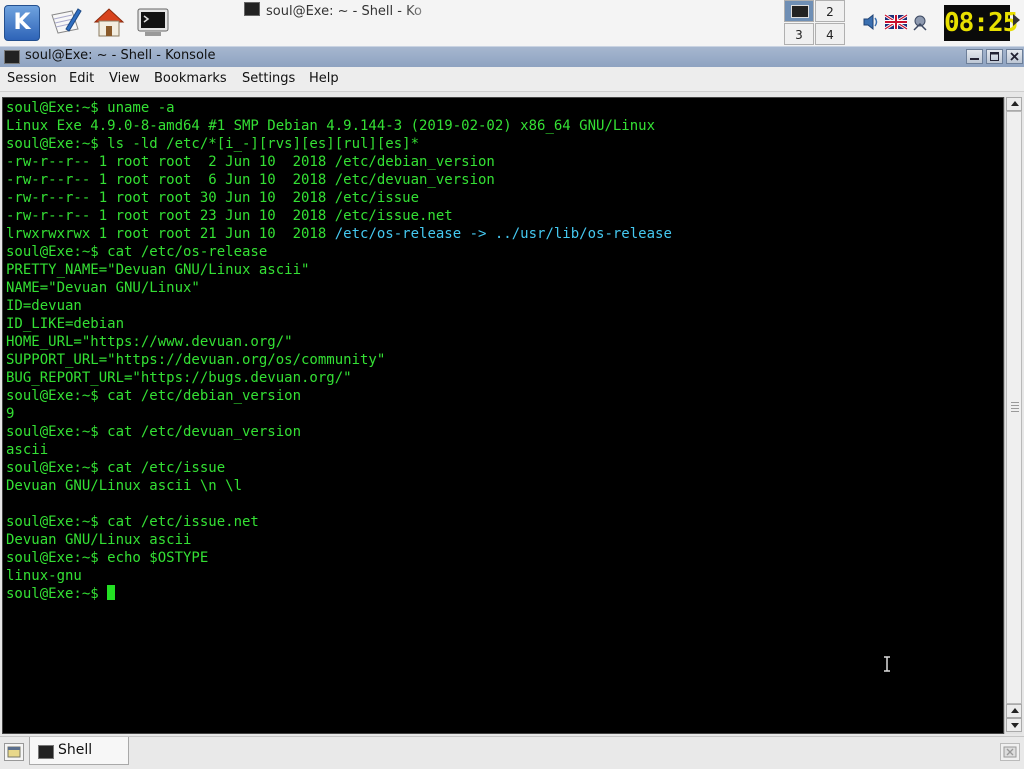  What do you see at coordinates (12, 57) in the screenshot?
I see `konsole-icon` at bounding box center [12, 57].